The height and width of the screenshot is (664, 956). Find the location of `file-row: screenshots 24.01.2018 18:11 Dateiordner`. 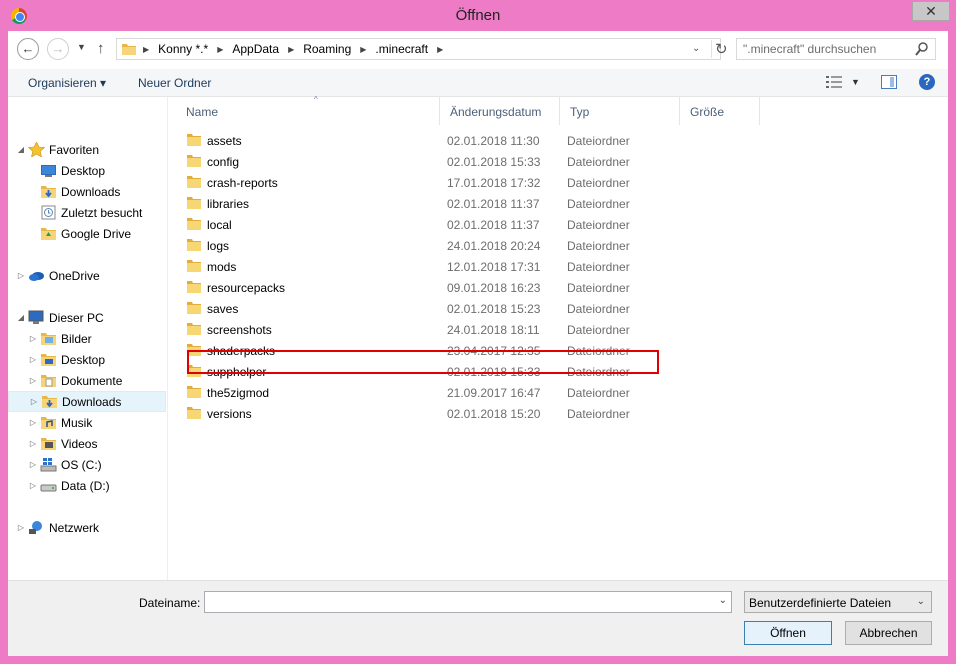

file-row: screenshots 24.01.2018 18:11 Dateiordner is located at coordinates (415, 329).